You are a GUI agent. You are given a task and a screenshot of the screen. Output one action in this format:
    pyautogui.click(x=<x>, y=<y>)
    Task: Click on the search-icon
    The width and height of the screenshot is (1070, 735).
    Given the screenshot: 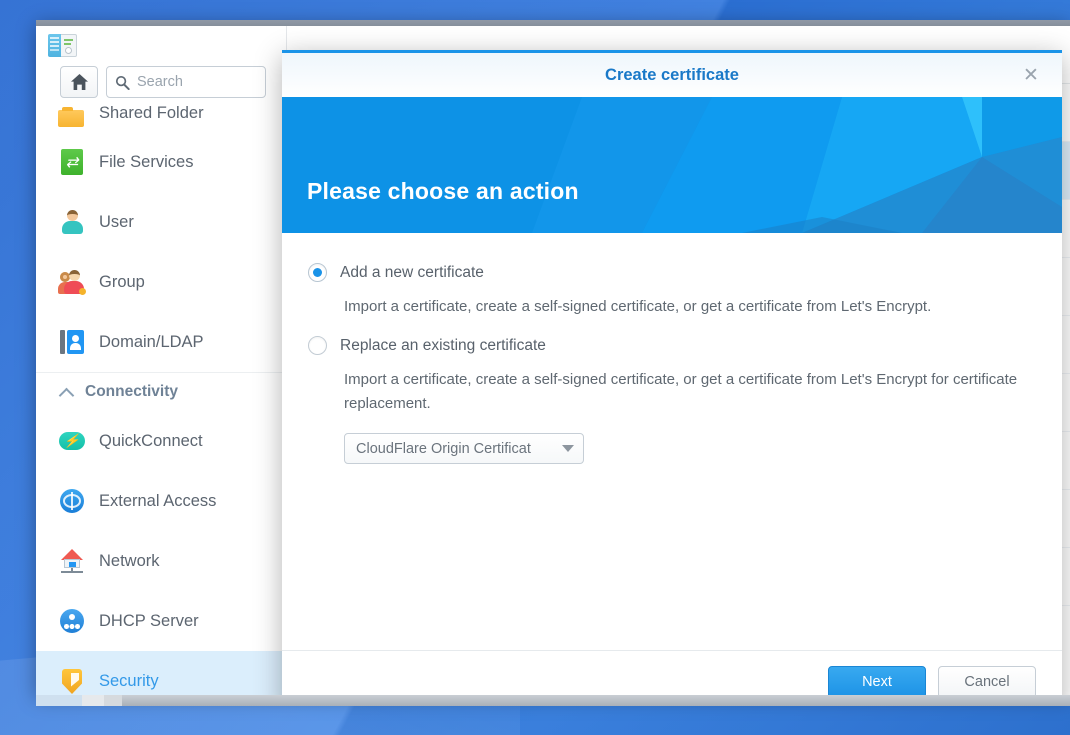 What is the action you would take?
    pyautogui.click(x=122, y=82)
    